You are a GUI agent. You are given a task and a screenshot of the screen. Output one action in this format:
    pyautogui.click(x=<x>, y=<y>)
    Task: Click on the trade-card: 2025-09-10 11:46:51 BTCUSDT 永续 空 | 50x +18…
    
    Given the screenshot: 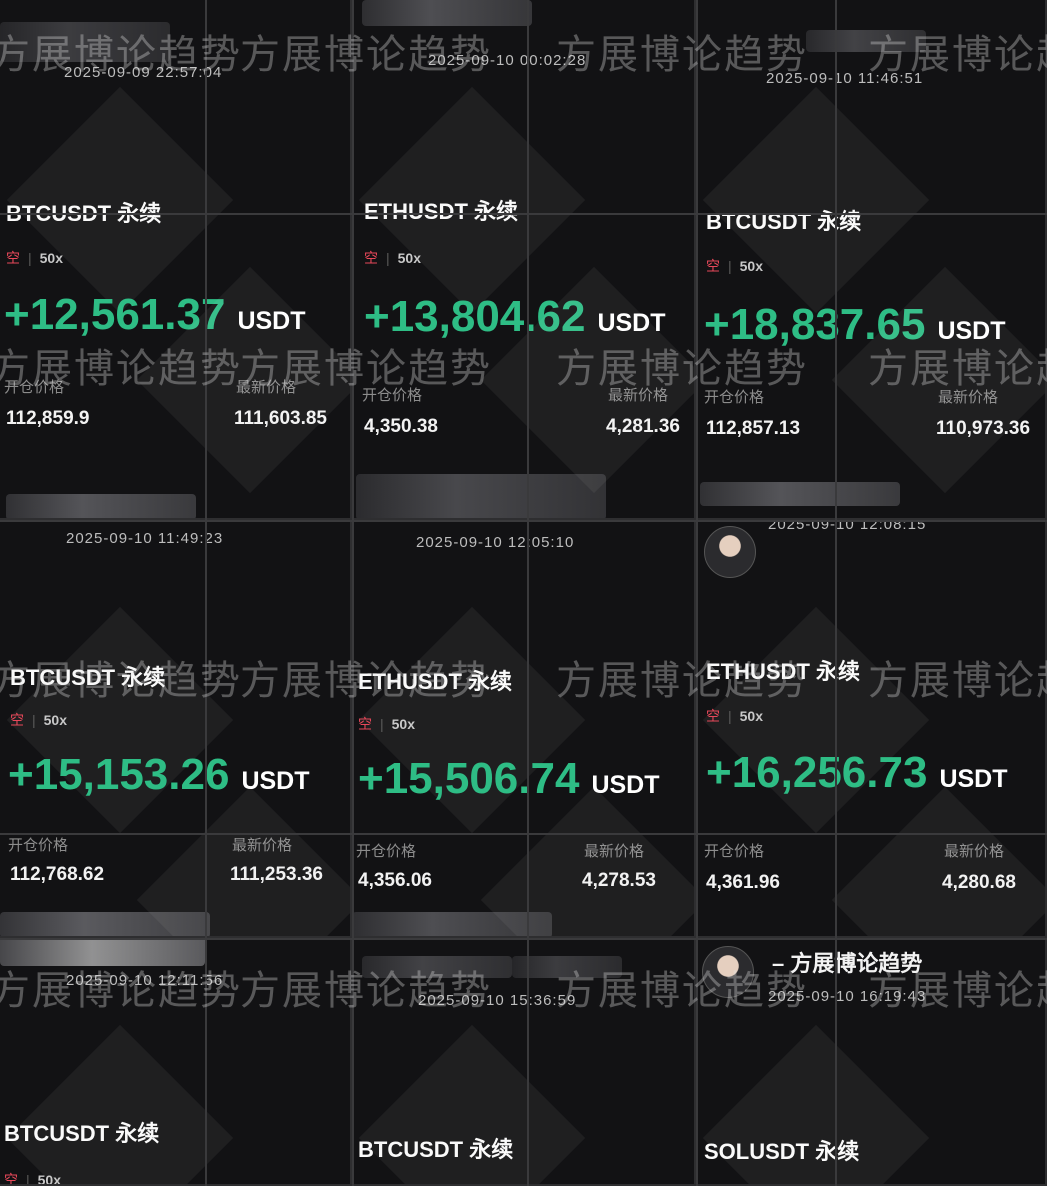 What is the action you would take?
    pyautogui.click(x=871, y=260)
    